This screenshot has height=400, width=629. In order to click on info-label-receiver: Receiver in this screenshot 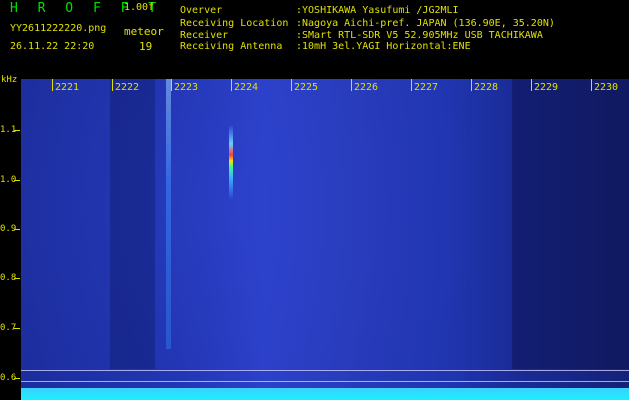, I will do `click(204, 35)`.